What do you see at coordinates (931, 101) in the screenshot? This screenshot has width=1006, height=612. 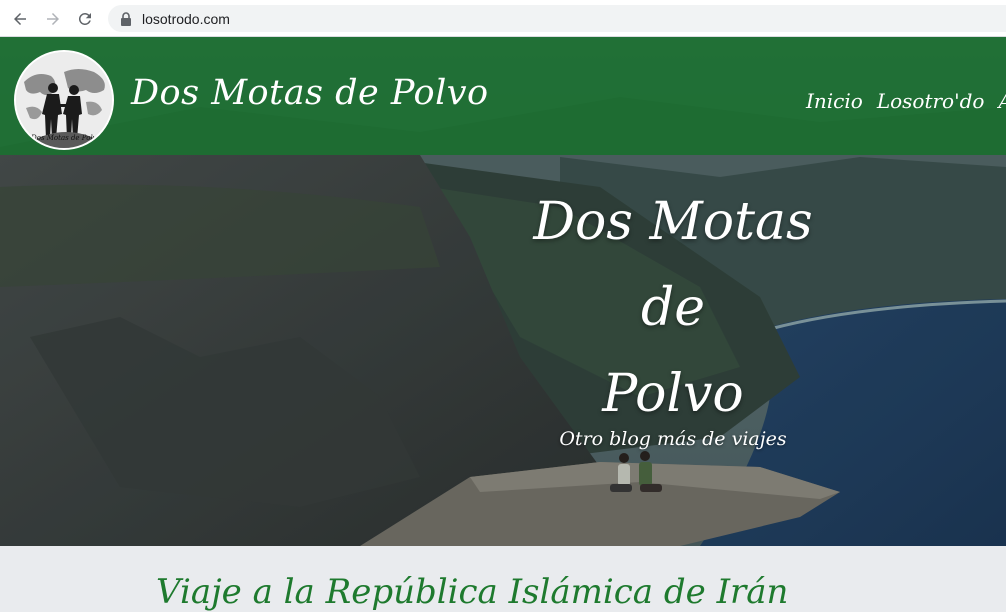 I see `menu-item-losotrodo: Losotro'do` at bounding box center [931, 101].